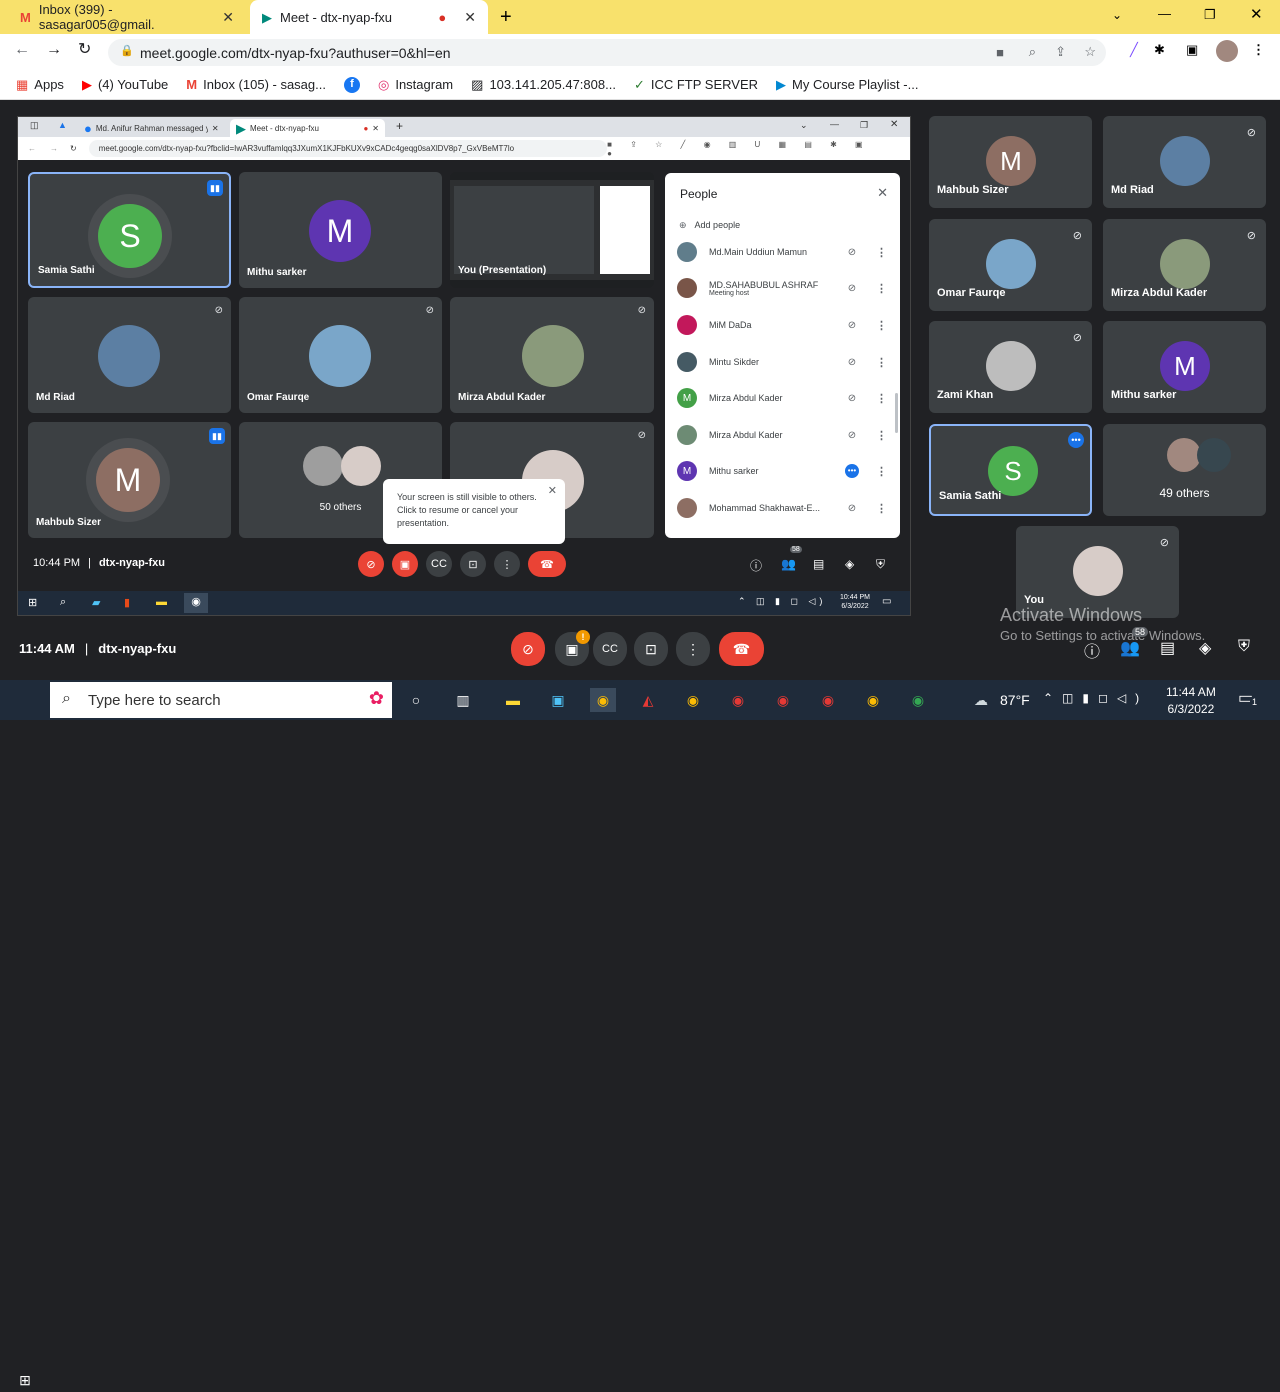  What do you see at coordinates (782, 471) in the screenshot?
I see `participant-row: M Mithu sarker ••• ⋮` at bounding box center [782, 471].